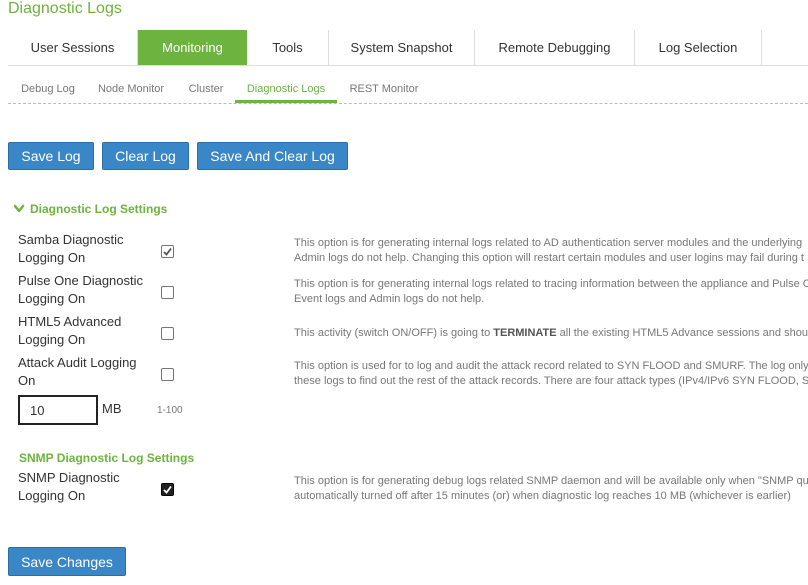  I want to click on subtab-debug-log: Debug Log, so click(48, 89).